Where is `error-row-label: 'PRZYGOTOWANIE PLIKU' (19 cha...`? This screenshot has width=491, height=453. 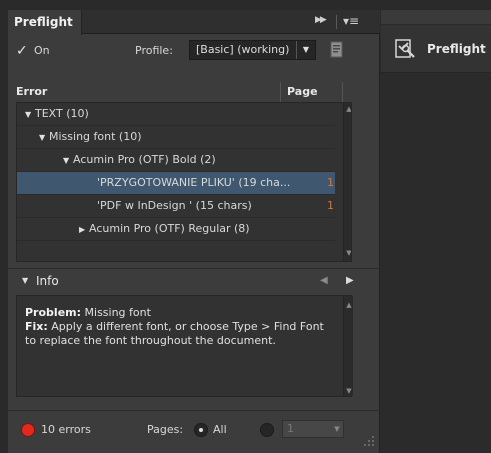 error-row-label: 'PRZYGOTOWANIE PLIKU' (19 cha... is located at coordinates (194, 182).